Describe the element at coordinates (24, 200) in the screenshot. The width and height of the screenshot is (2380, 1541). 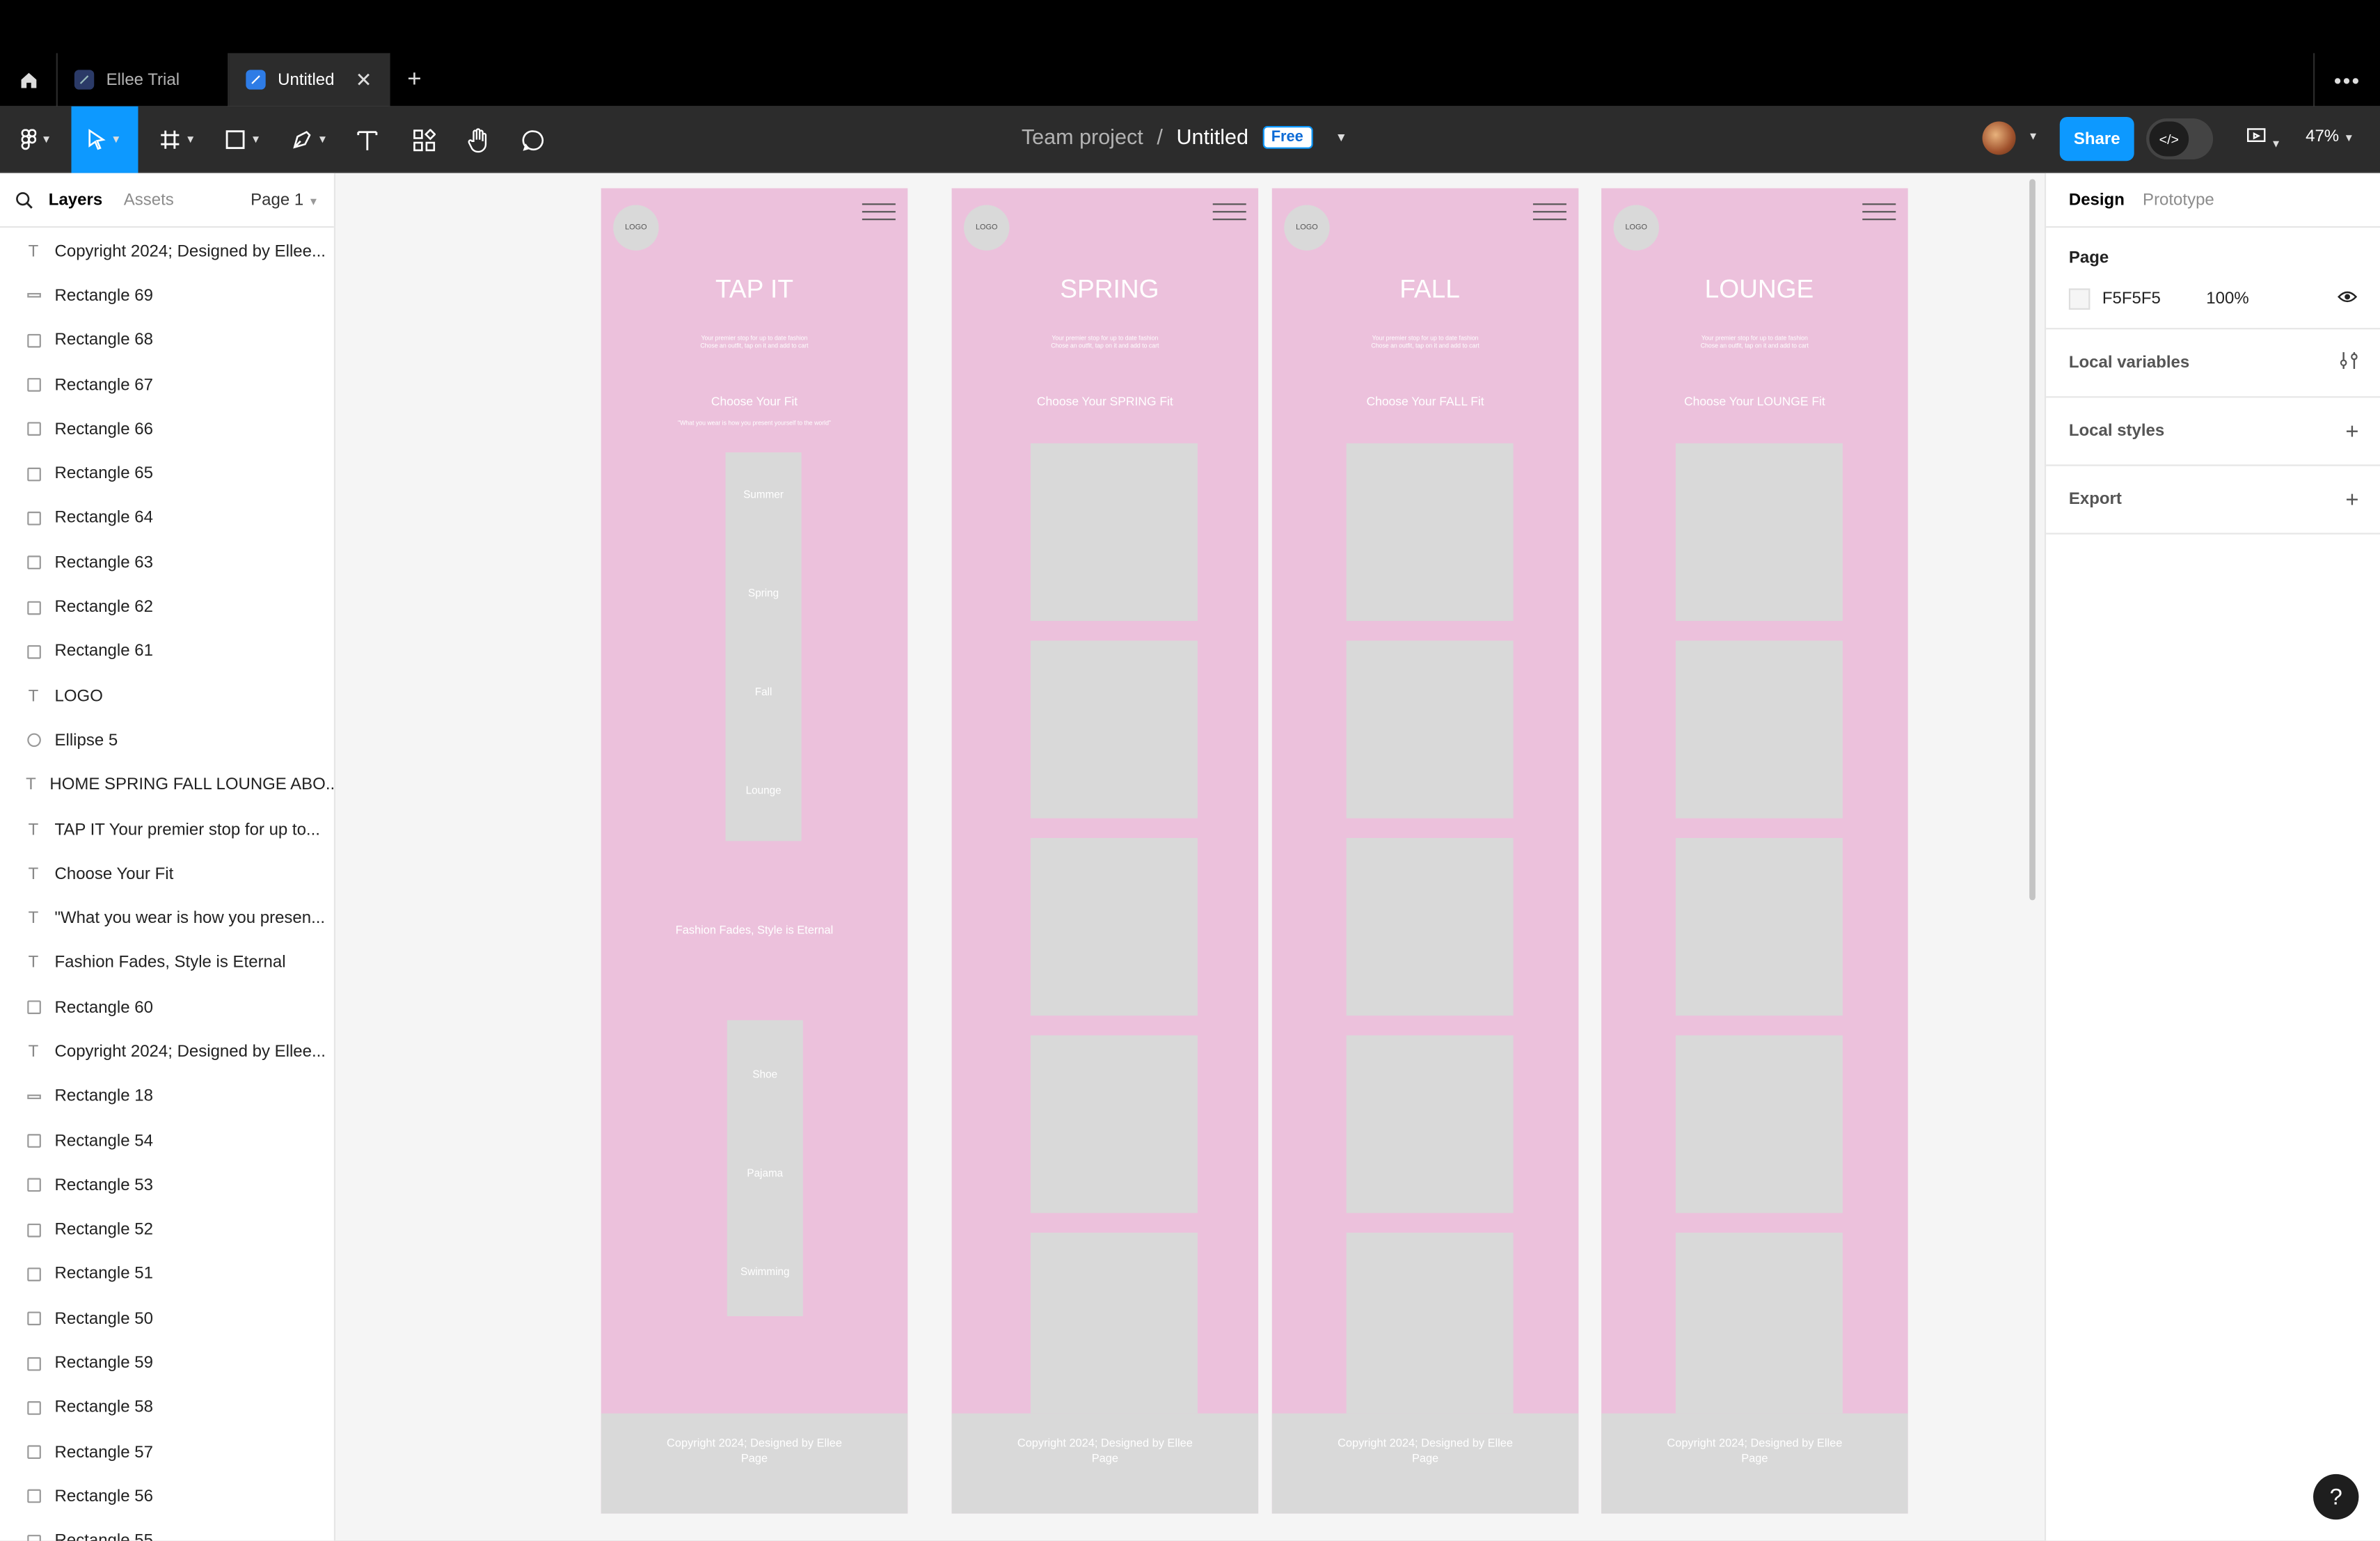
I see `search-icon` at that location.